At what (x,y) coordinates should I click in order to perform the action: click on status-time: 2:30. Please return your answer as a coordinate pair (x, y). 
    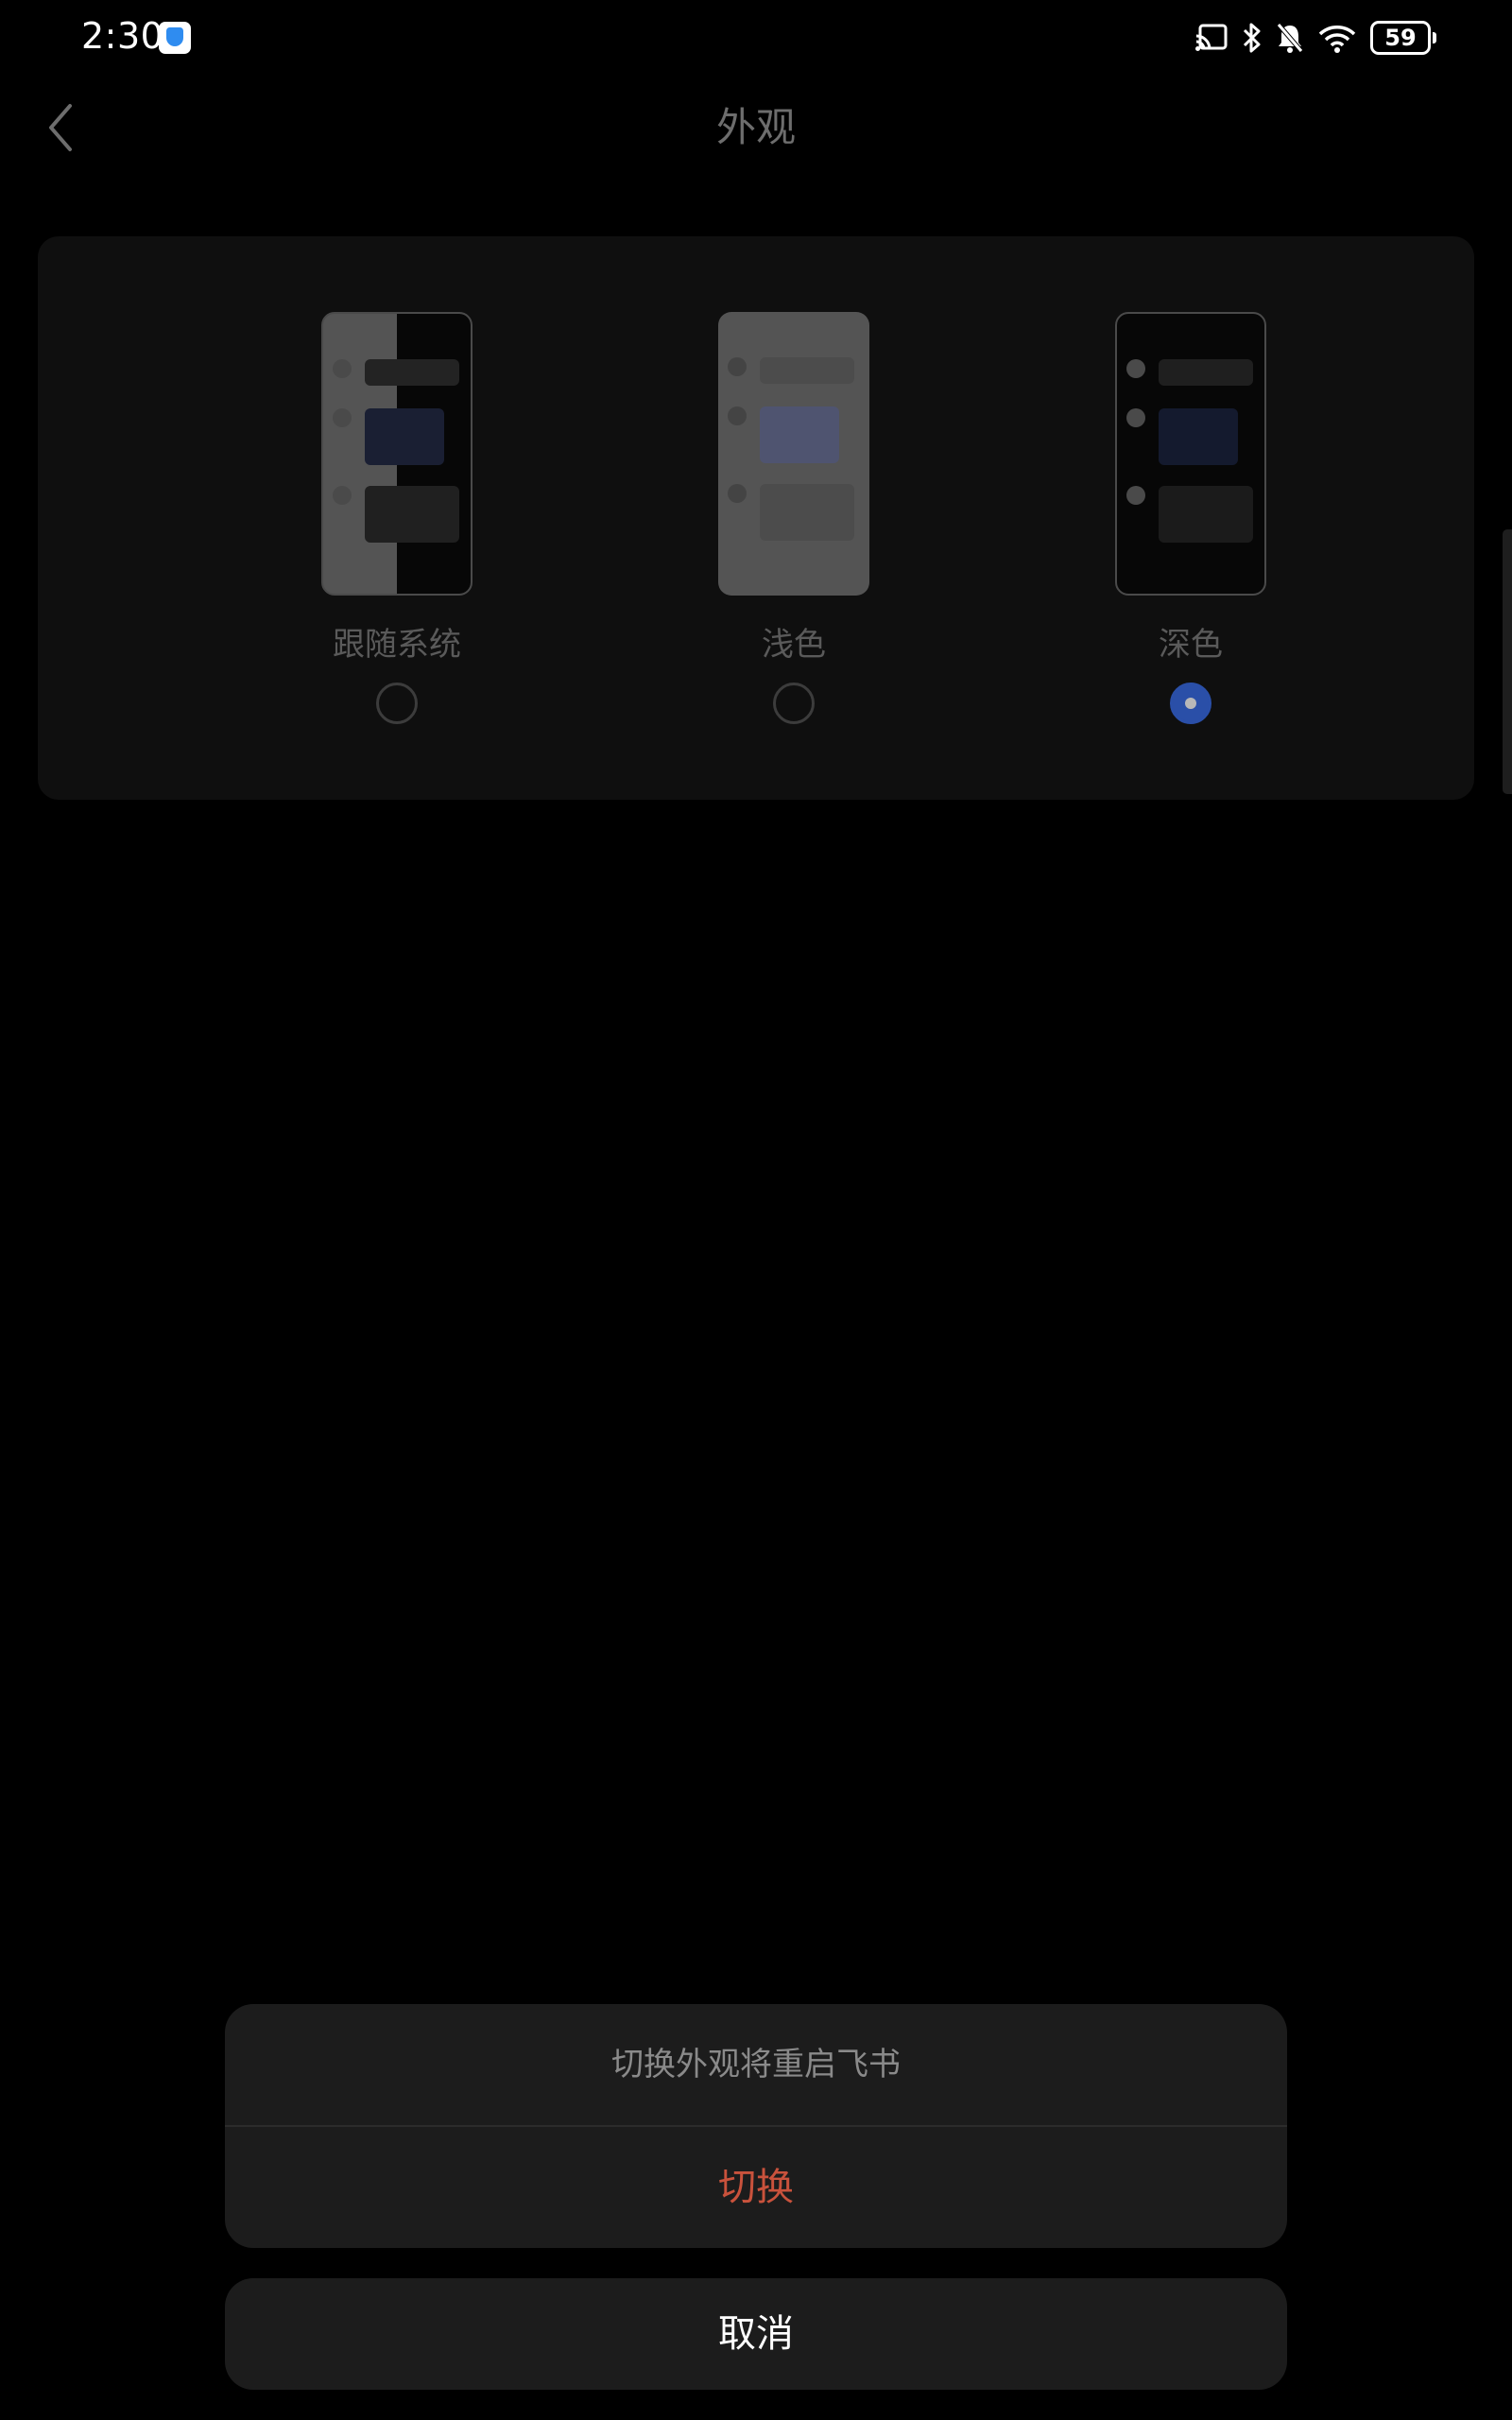
    Looking at the image, I should click on (122, 36).